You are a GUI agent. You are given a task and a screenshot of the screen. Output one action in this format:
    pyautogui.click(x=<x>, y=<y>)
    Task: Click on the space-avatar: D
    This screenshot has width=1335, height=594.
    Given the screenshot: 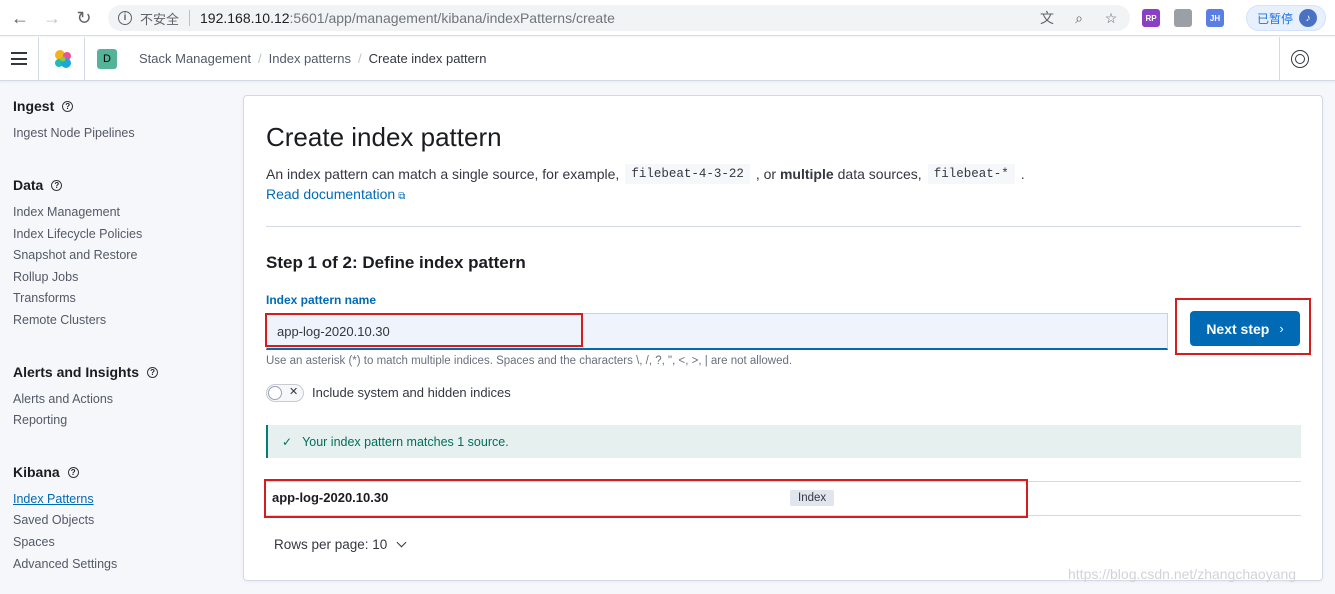 What is the action you would take?
    pyautogui.click(x=107, y=59)
    